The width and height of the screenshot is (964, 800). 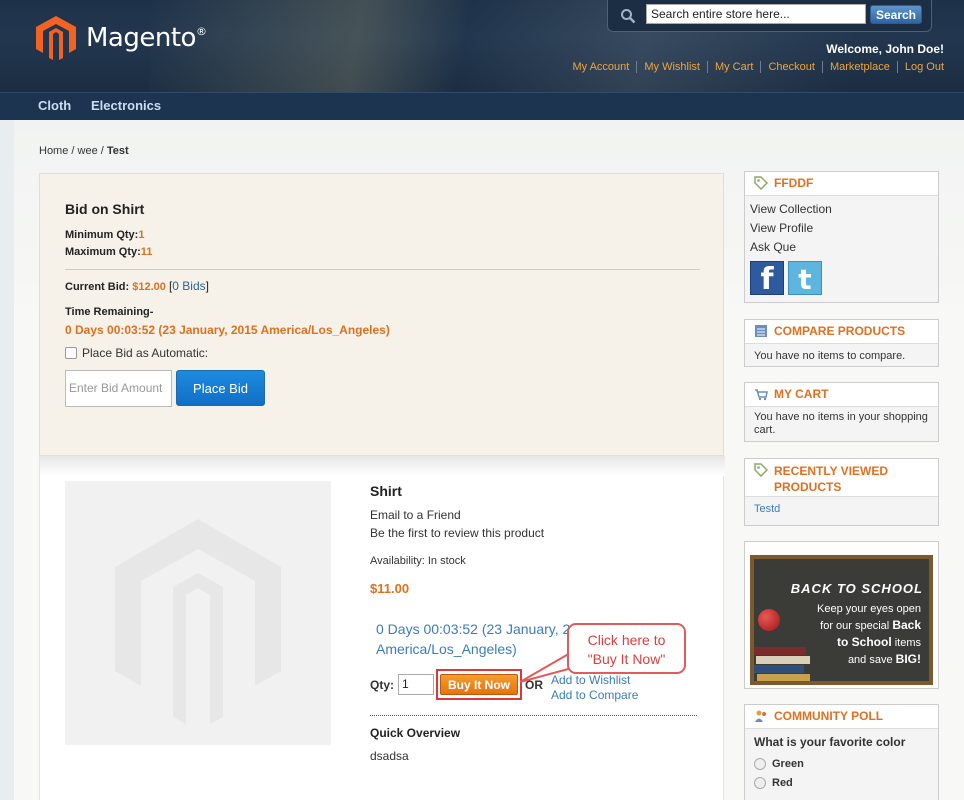 What do you see at coordinates (760, 716) in the screenshot?
I see `people-icon` at bounding box center [760, 716].